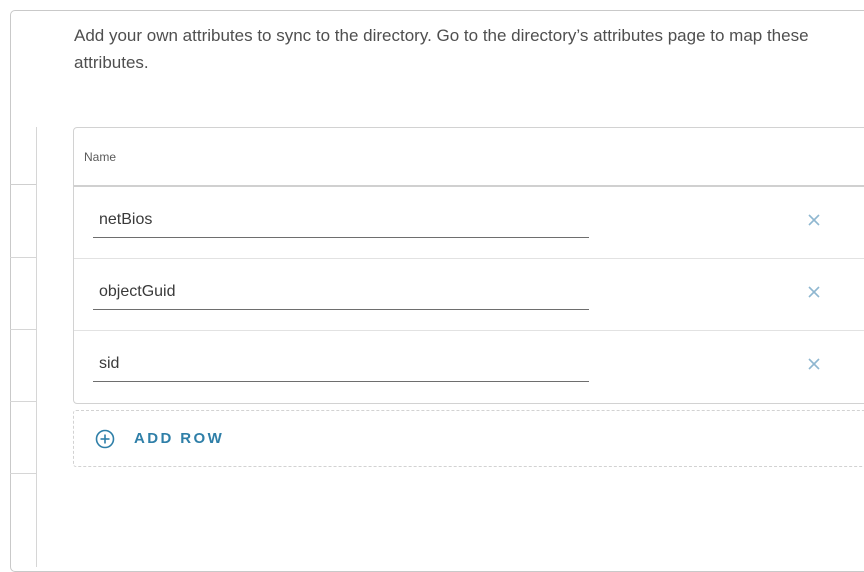  I want to click on plus-circle-icon, so click(105, 438).